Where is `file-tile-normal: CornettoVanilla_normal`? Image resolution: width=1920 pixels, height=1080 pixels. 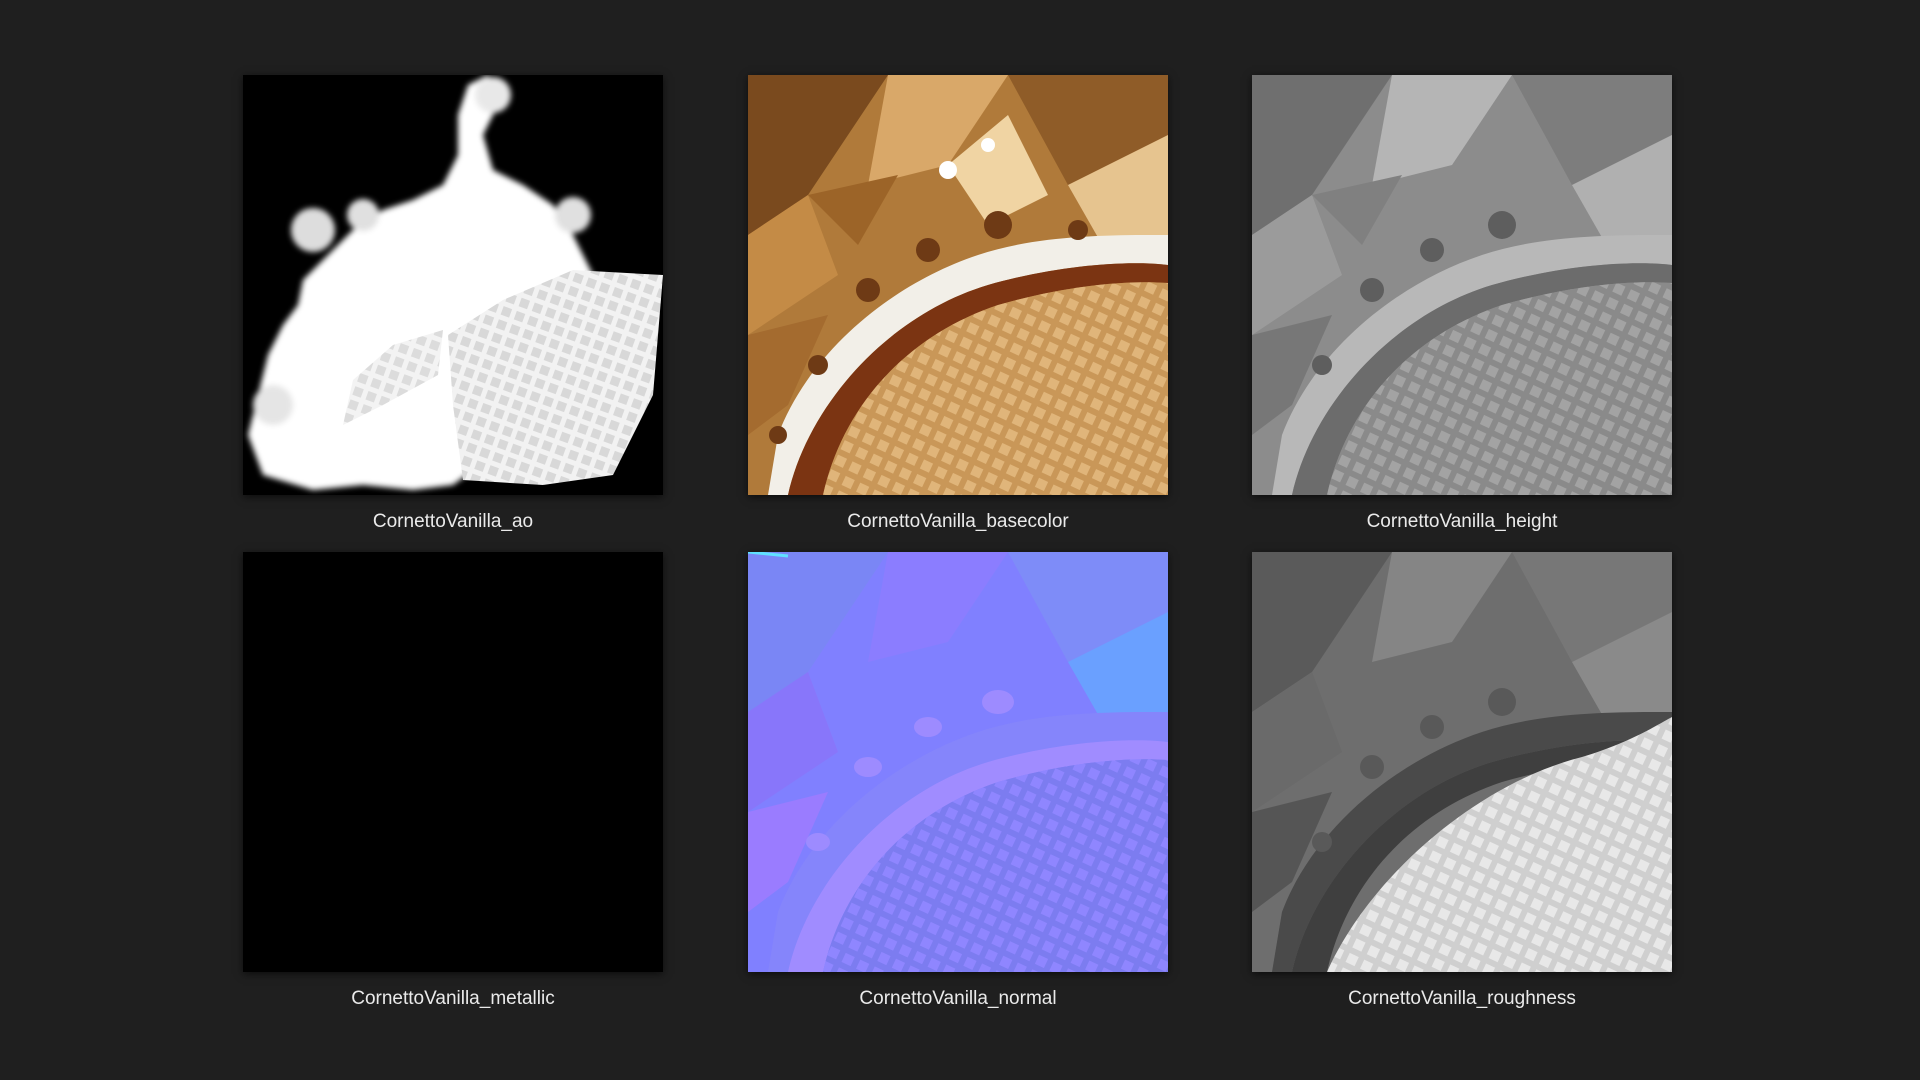
file-tile-normal: CornettoVanilla_normal is located at coordinates (958, 781).